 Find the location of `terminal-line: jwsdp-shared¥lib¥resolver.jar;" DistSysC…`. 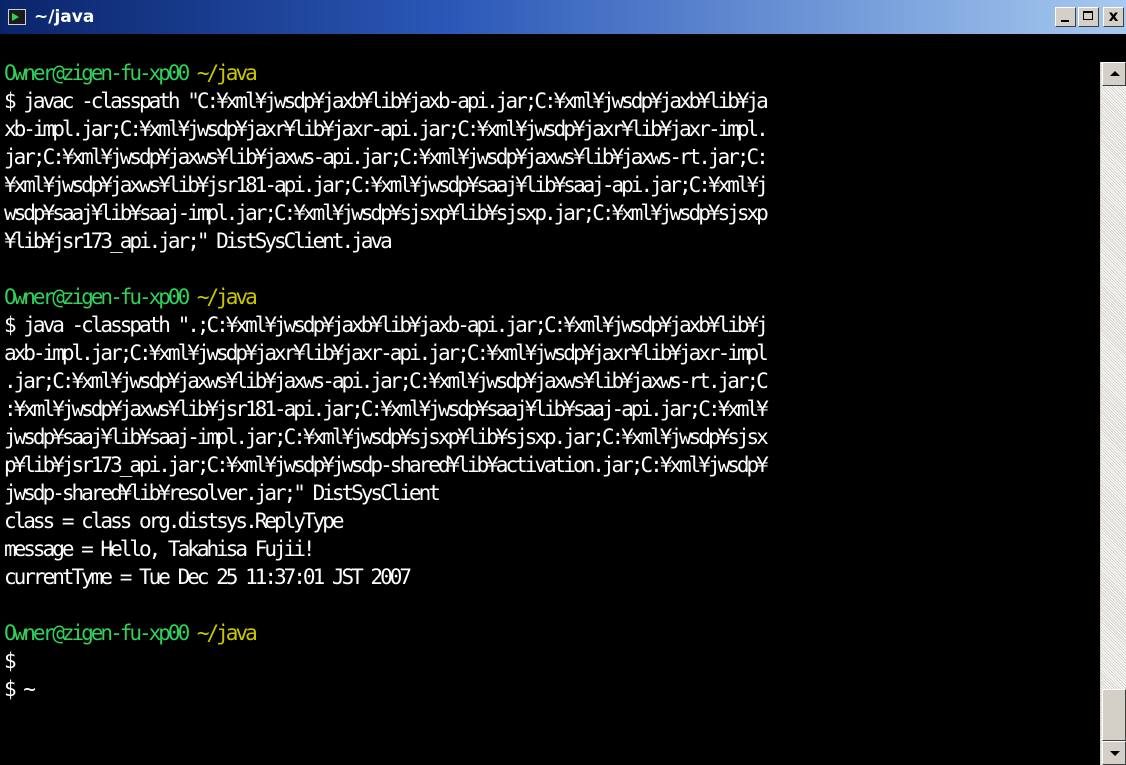

terminal-line: jwsdp-shared¥lib¥resolver.jar;" DistSysC… is located at coordinates (222, 493).